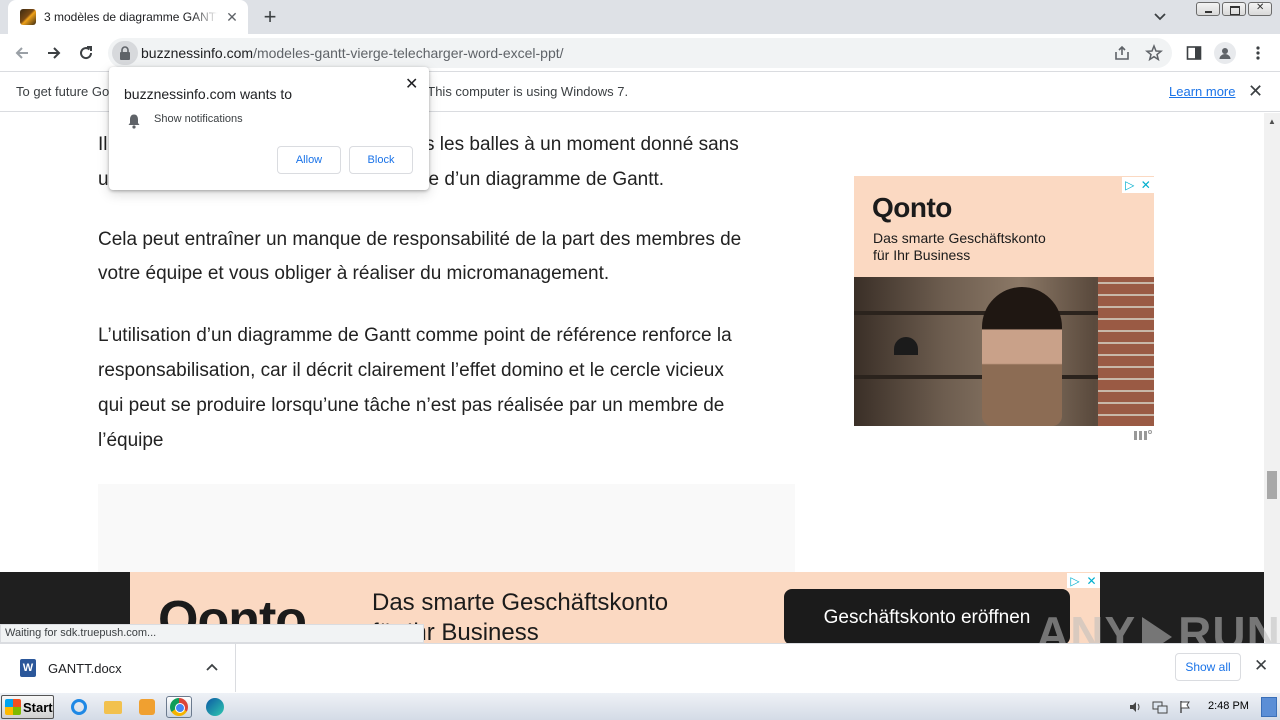 This screenshot has width=1280, height=720. I want to click on reload-icon, so click(86, 53).